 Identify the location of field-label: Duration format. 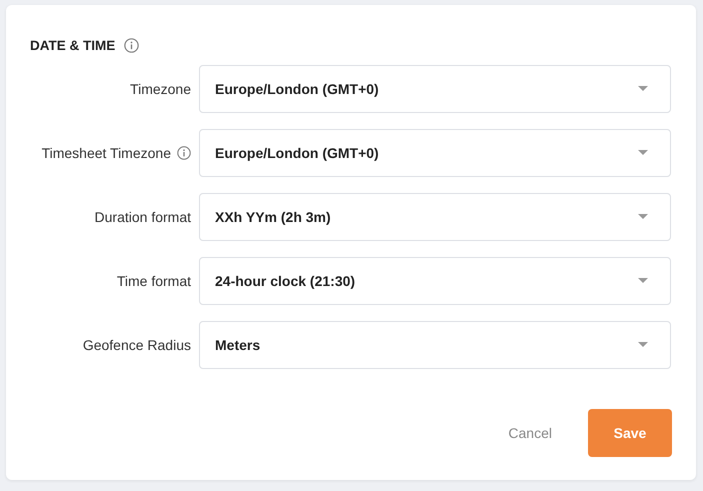
(142, 217).